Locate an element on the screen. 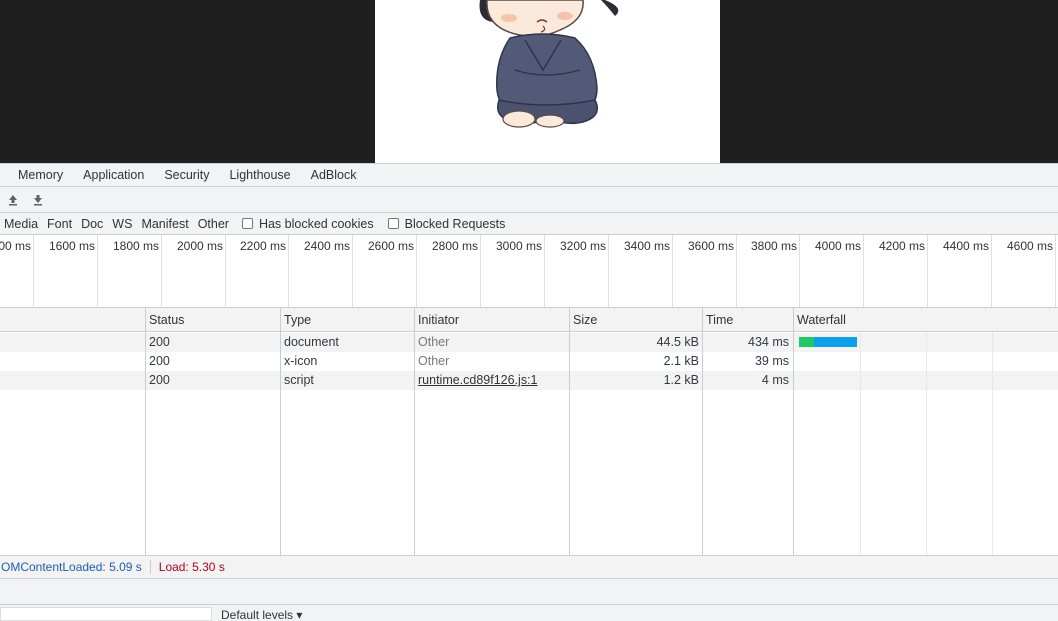 Image resolution: width=1058 pixels, height=621 pixels. cell-time: 39 ms is located at coordinates (771, 361).